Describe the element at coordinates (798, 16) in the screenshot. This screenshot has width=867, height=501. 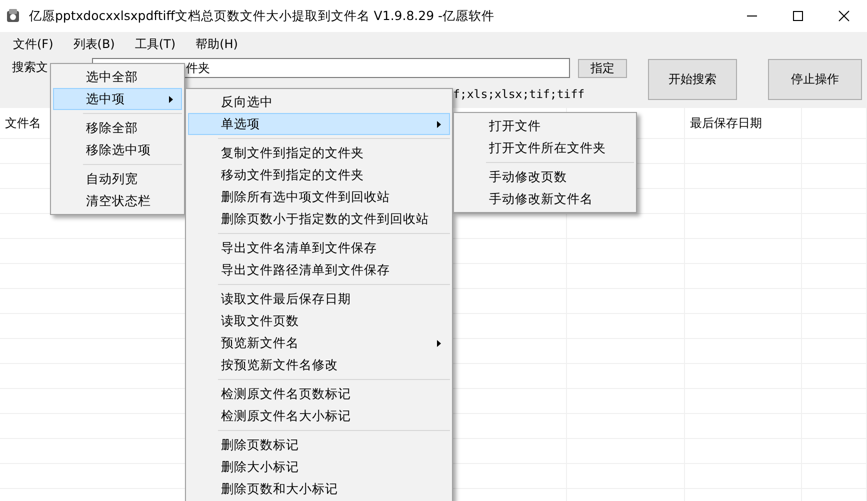
I see `maximize-icon` at that location.